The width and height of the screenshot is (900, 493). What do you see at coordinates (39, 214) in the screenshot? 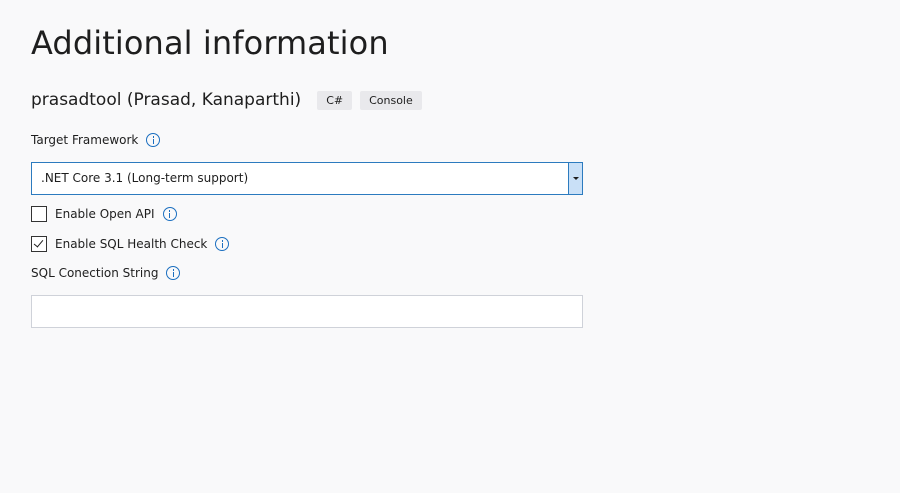
I see `enable-open-api-checkbox` at bounding box center [39, 214].